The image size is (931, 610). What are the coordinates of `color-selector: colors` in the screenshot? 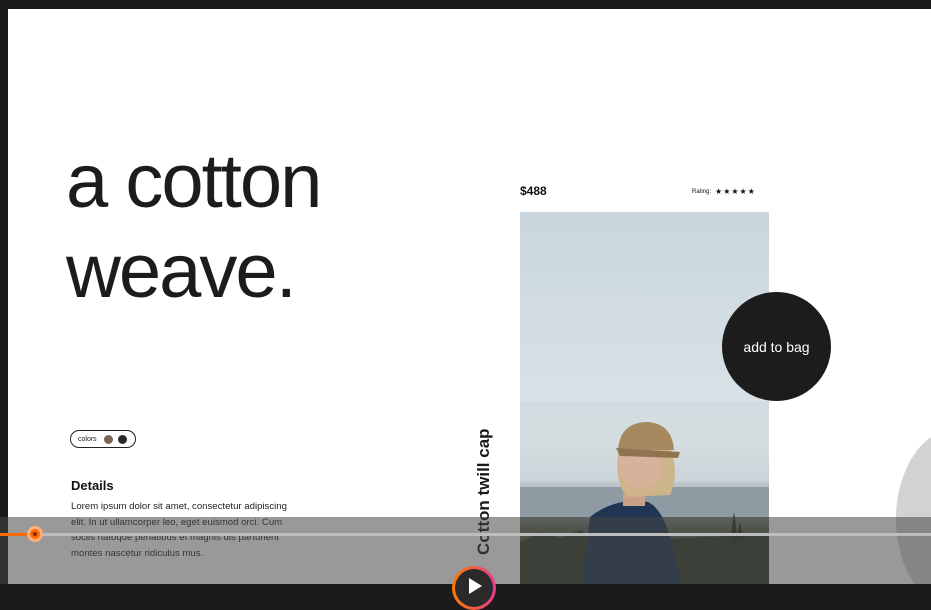 It's located at (103, 439).